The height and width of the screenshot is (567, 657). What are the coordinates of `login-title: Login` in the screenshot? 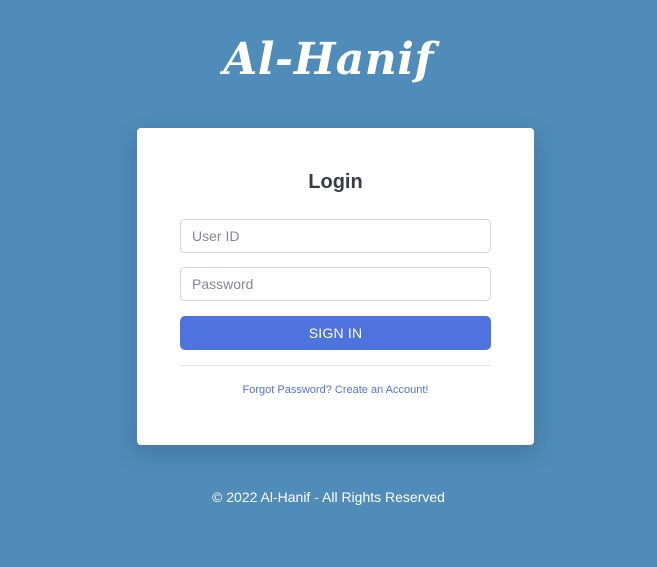 It's located at (335, 182).